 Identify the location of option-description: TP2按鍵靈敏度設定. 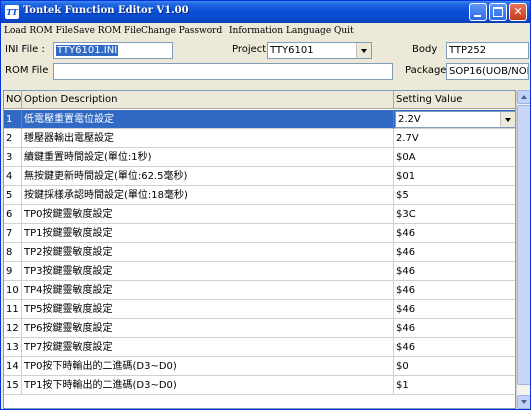
(208, 252).